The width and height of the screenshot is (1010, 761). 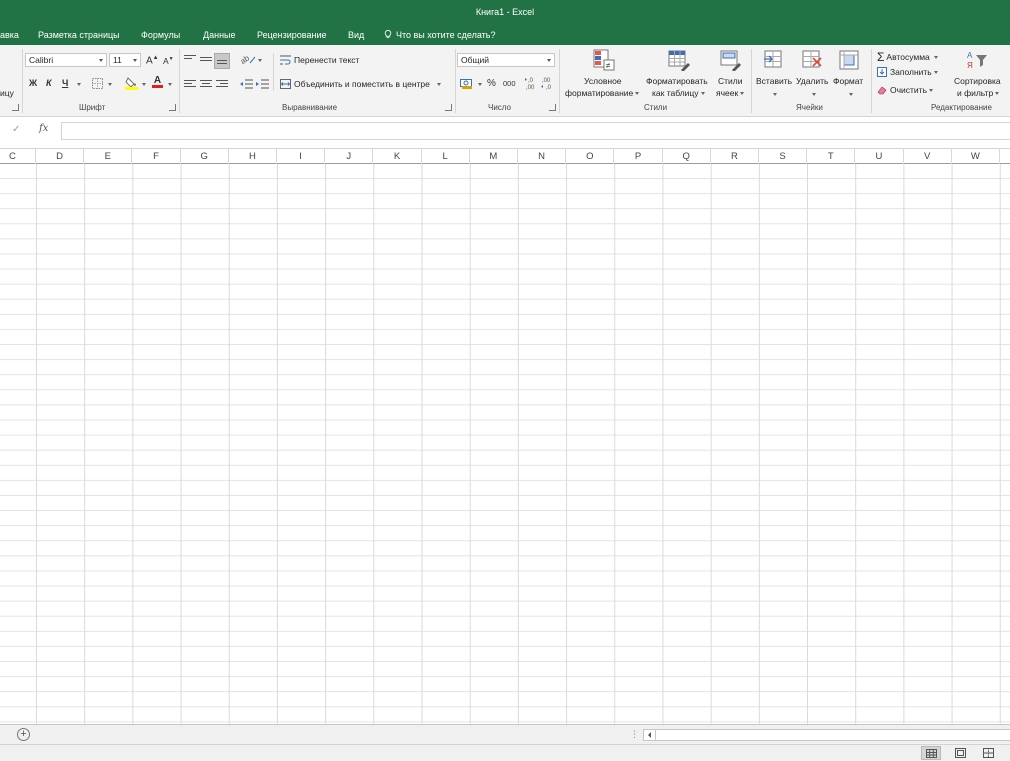 I want to click on column-header: U, so click(x=879, y=156).